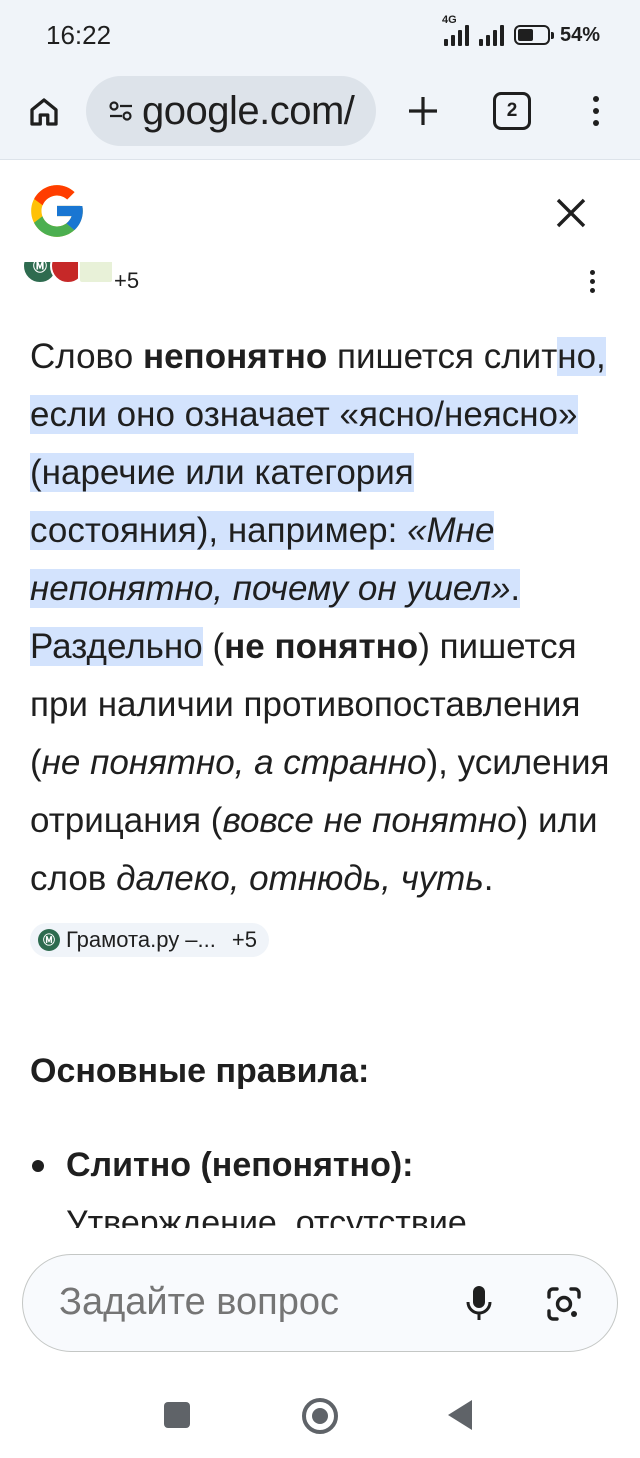 The image size is (640, 1458). I want to click on gramota-favicon-icon: Ⓜ, so click(49, 940).